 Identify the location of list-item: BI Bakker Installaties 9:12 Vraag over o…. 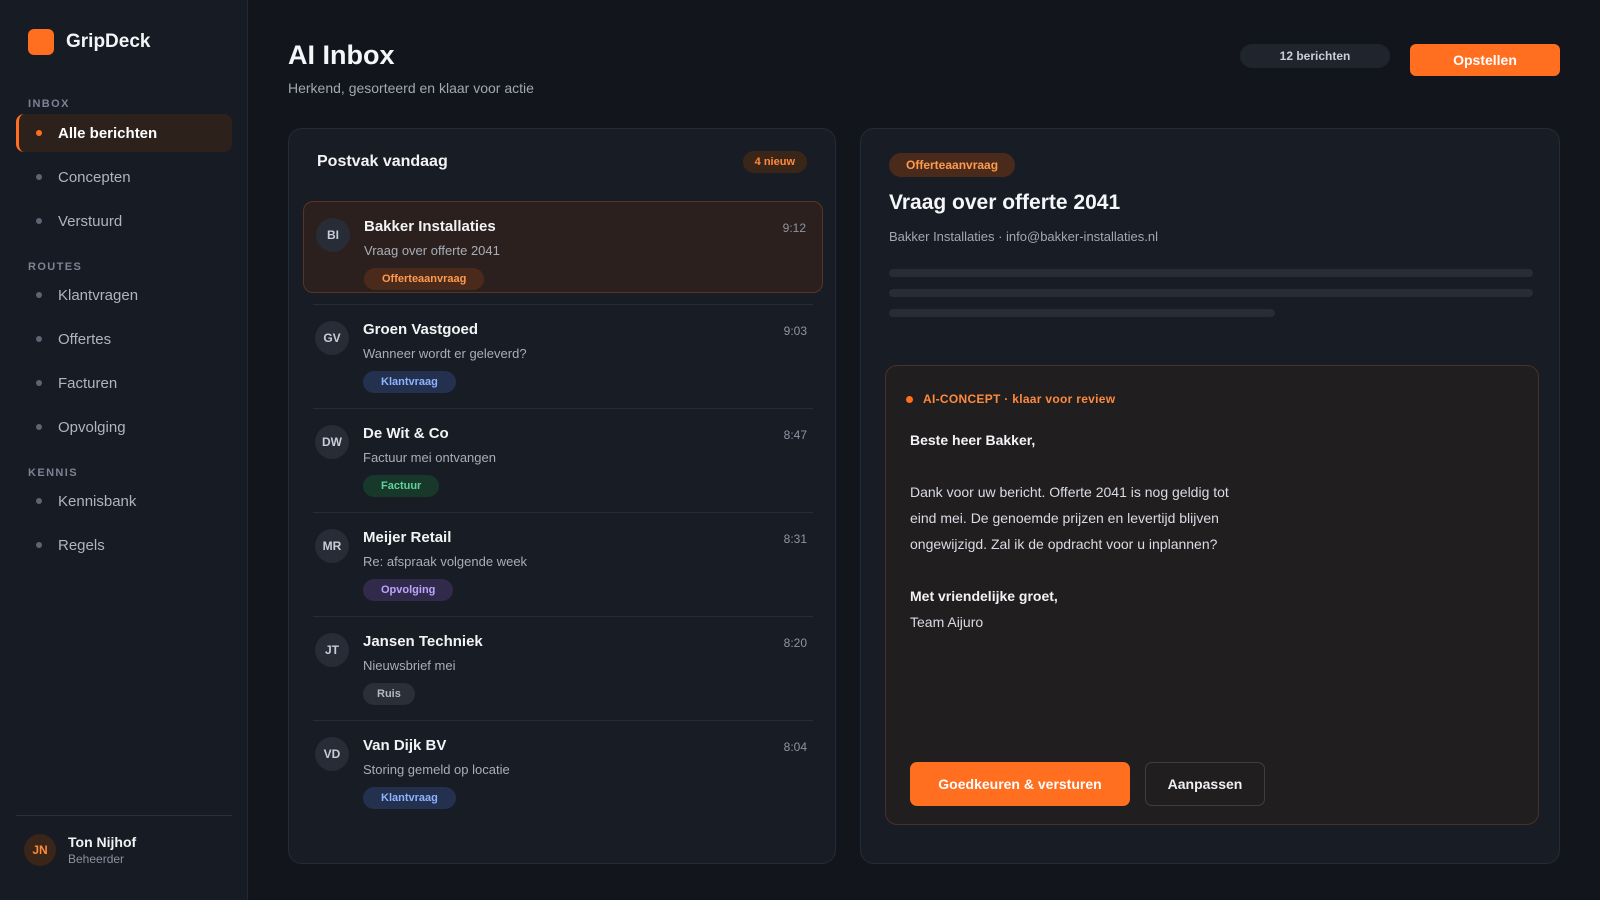
(563, 247).